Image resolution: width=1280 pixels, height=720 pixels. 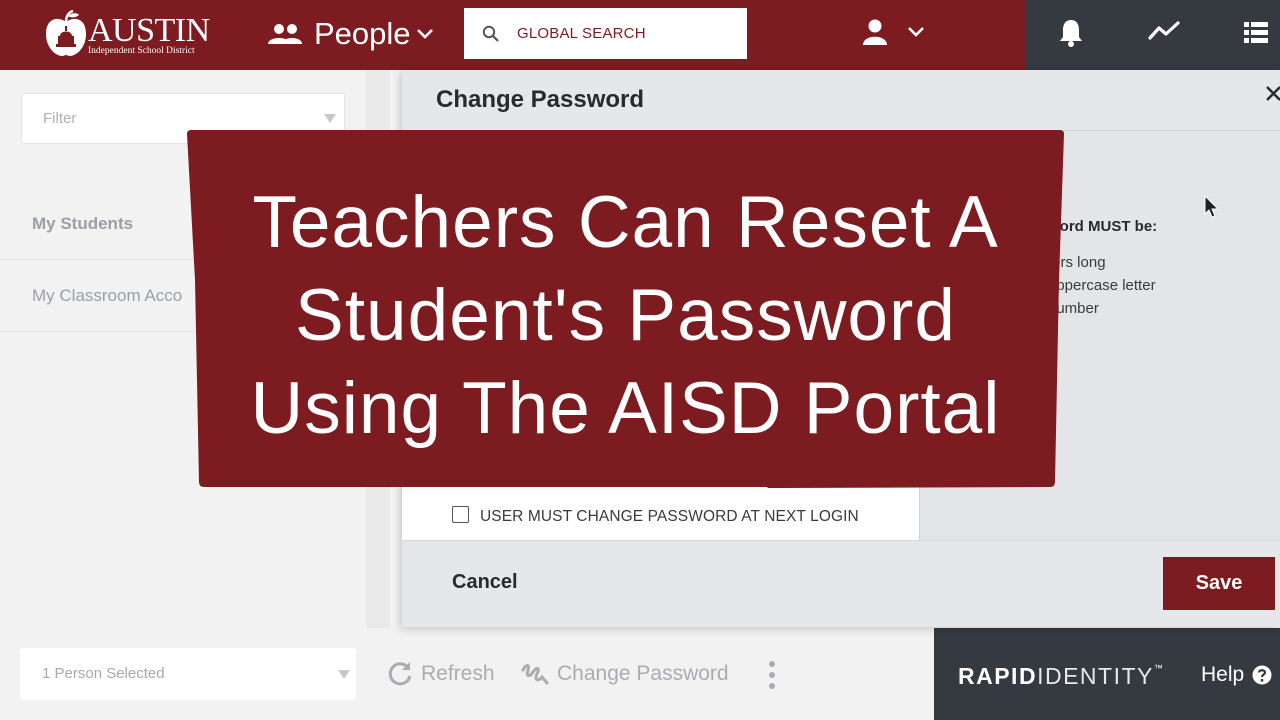 What do you see at coordinates (1262, 675) in the screenshot?
I see `help-circle-icon` at bounding box center [1262, 675].